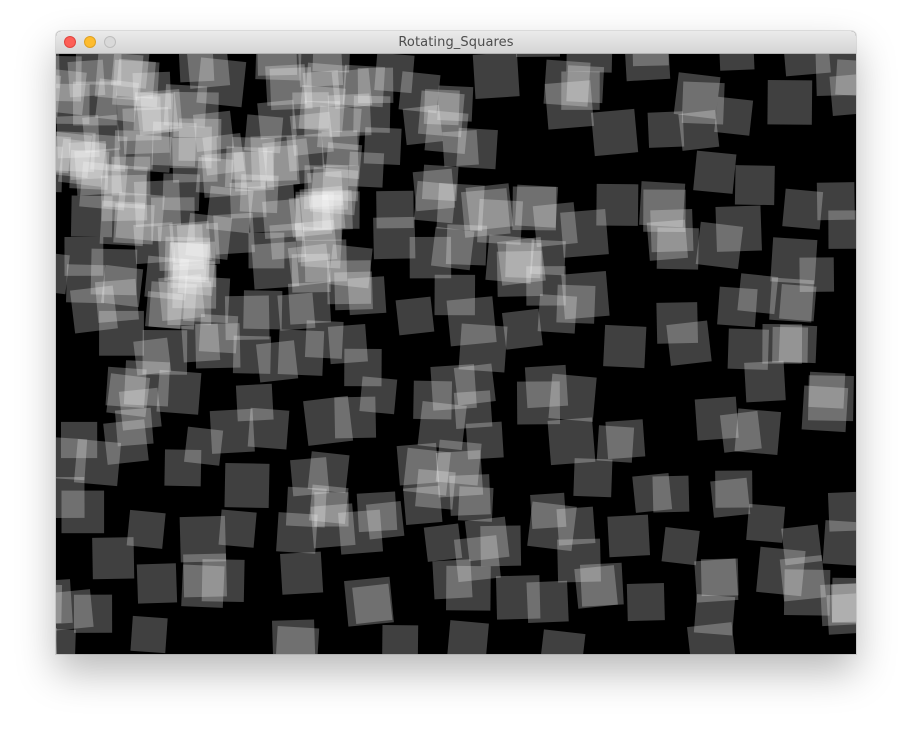  I want to click on title-bar: Rotating_Squares, so click(456, 42).